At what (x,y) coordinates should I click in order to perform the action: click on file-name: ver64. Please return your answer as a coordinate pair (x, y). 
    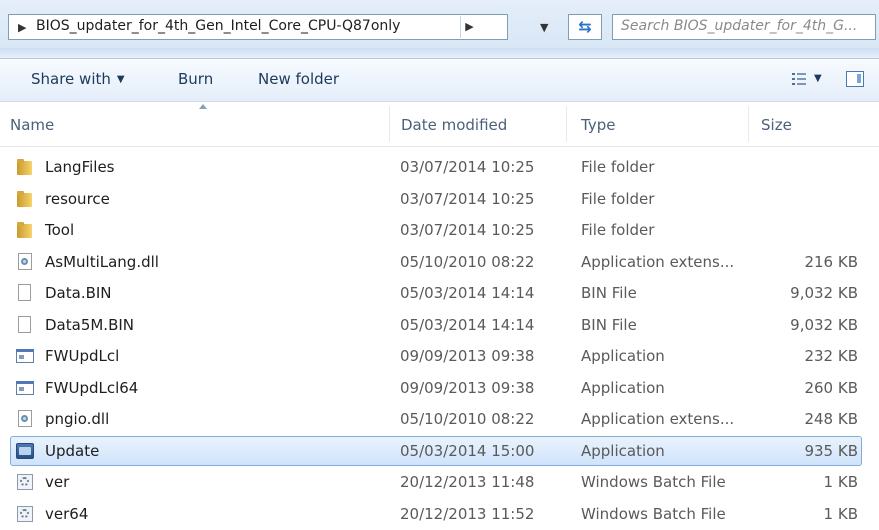
    Looking at the image, I should click on (66, 514).